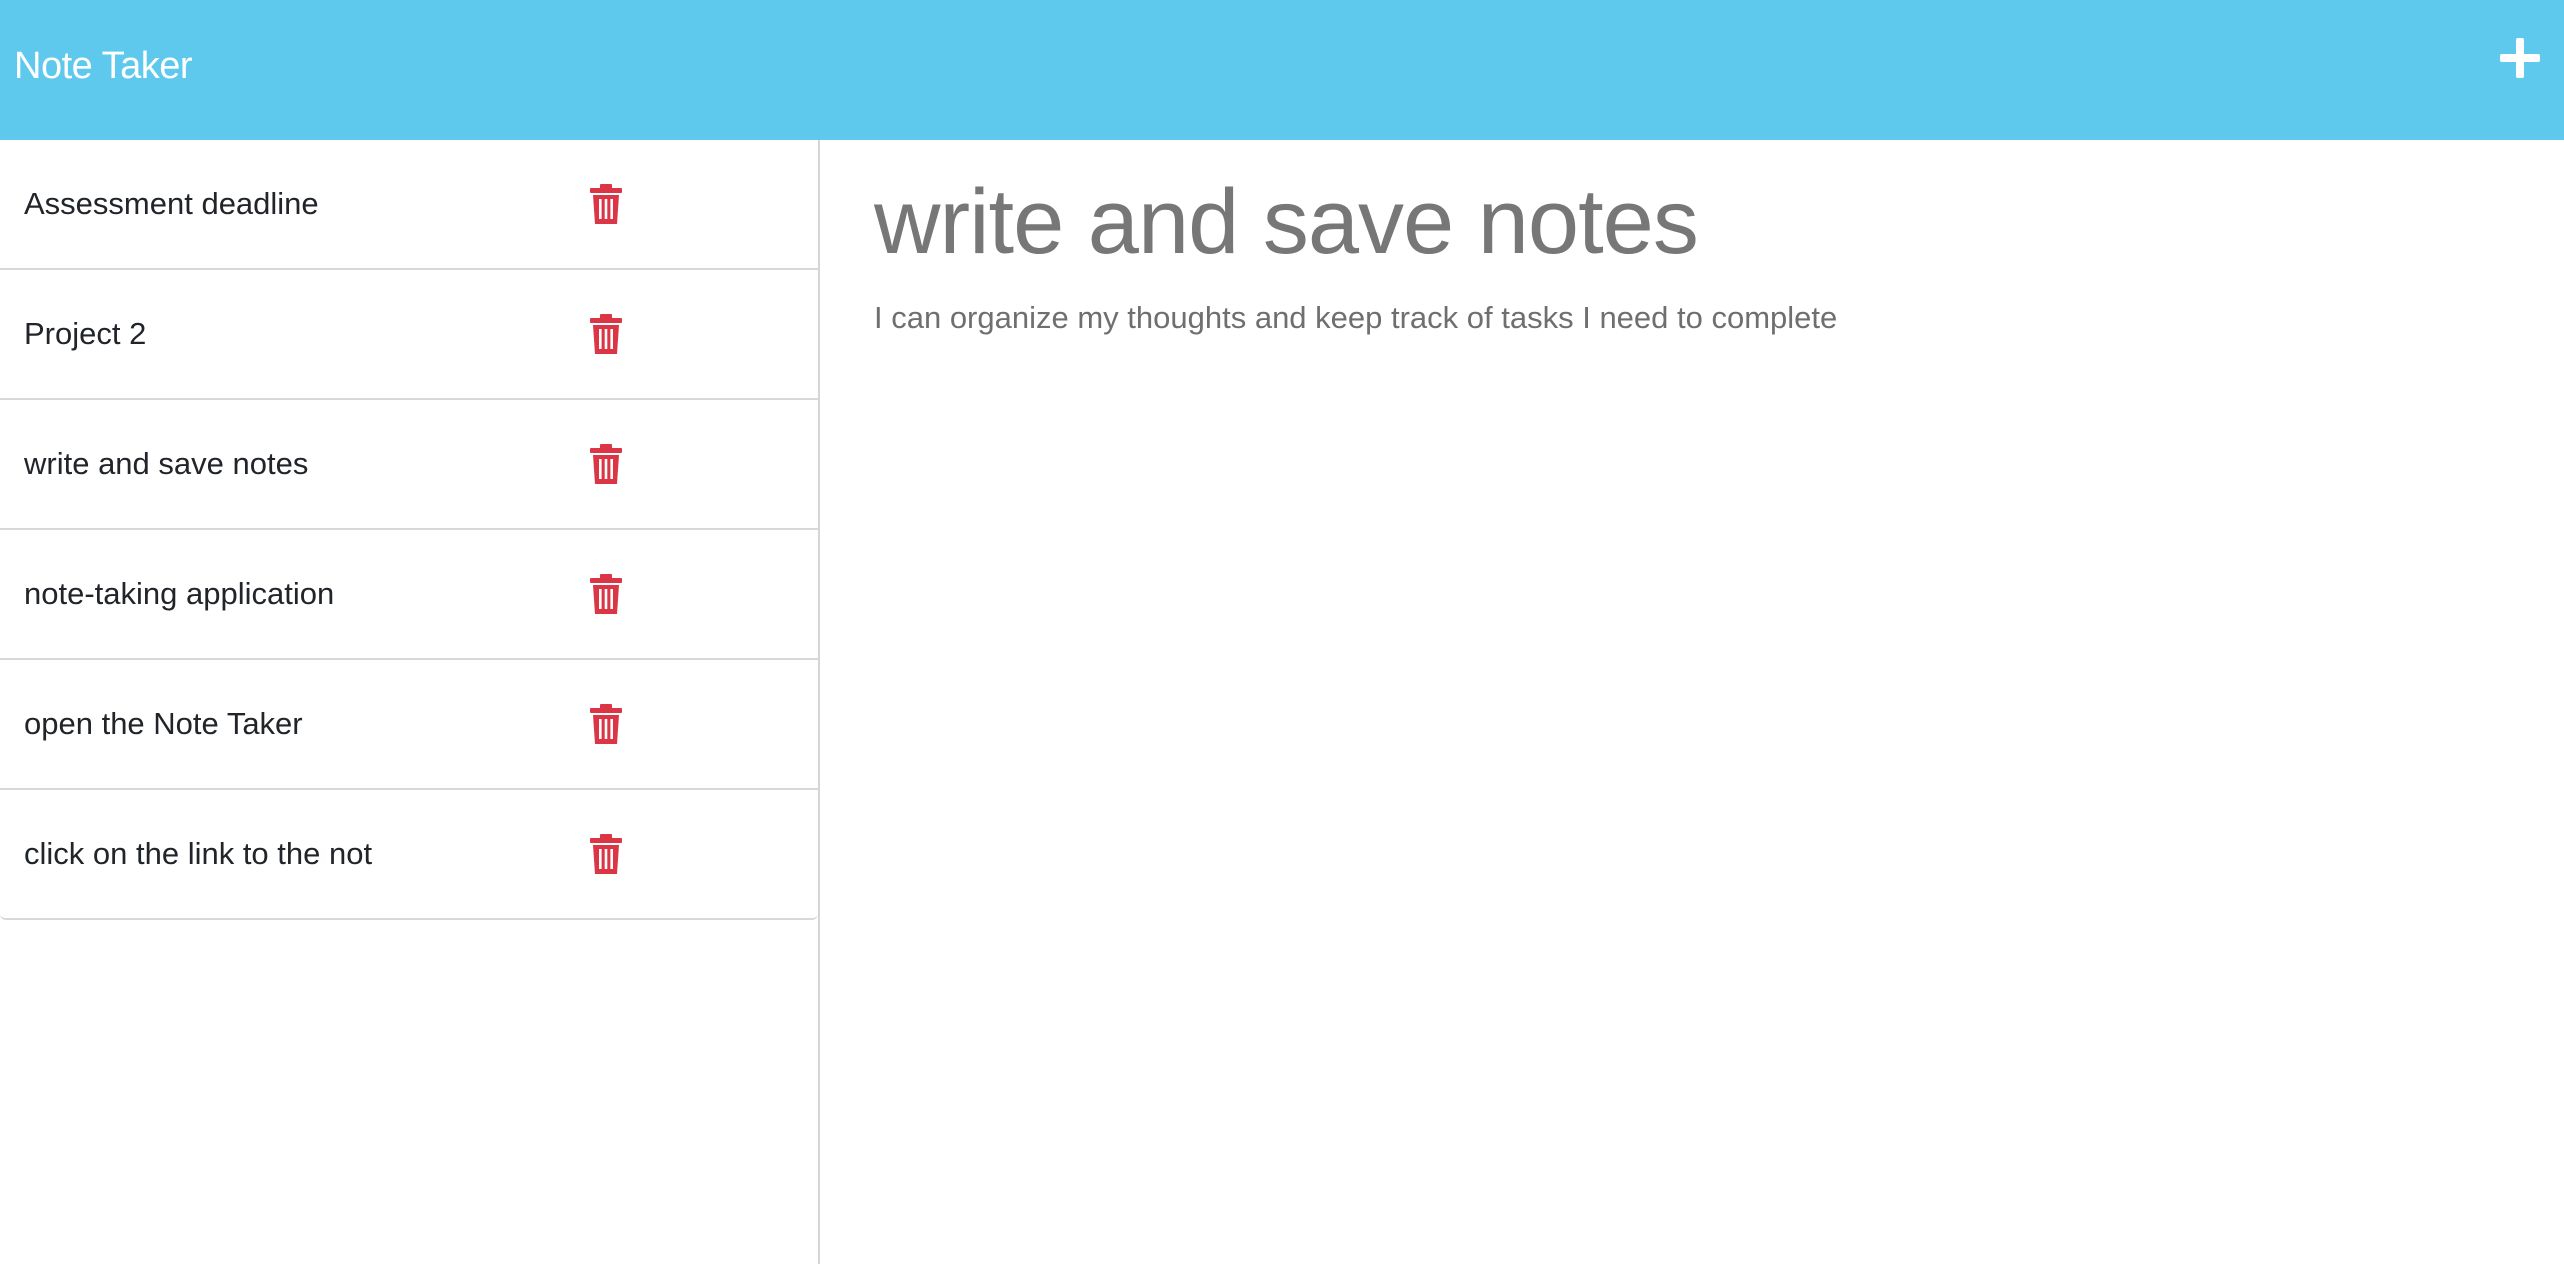 Image resolution: width=2564 pixels, height=1264 pixels. Describe the element at coordinates (163, 724) in the screenshot. I see `note-list-title: open the Note Taker` at that location.